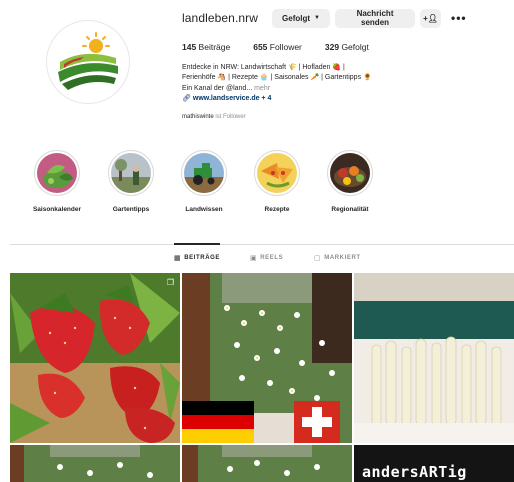  I want to click on chevron-down-icon: ▼, so click(317, 18).